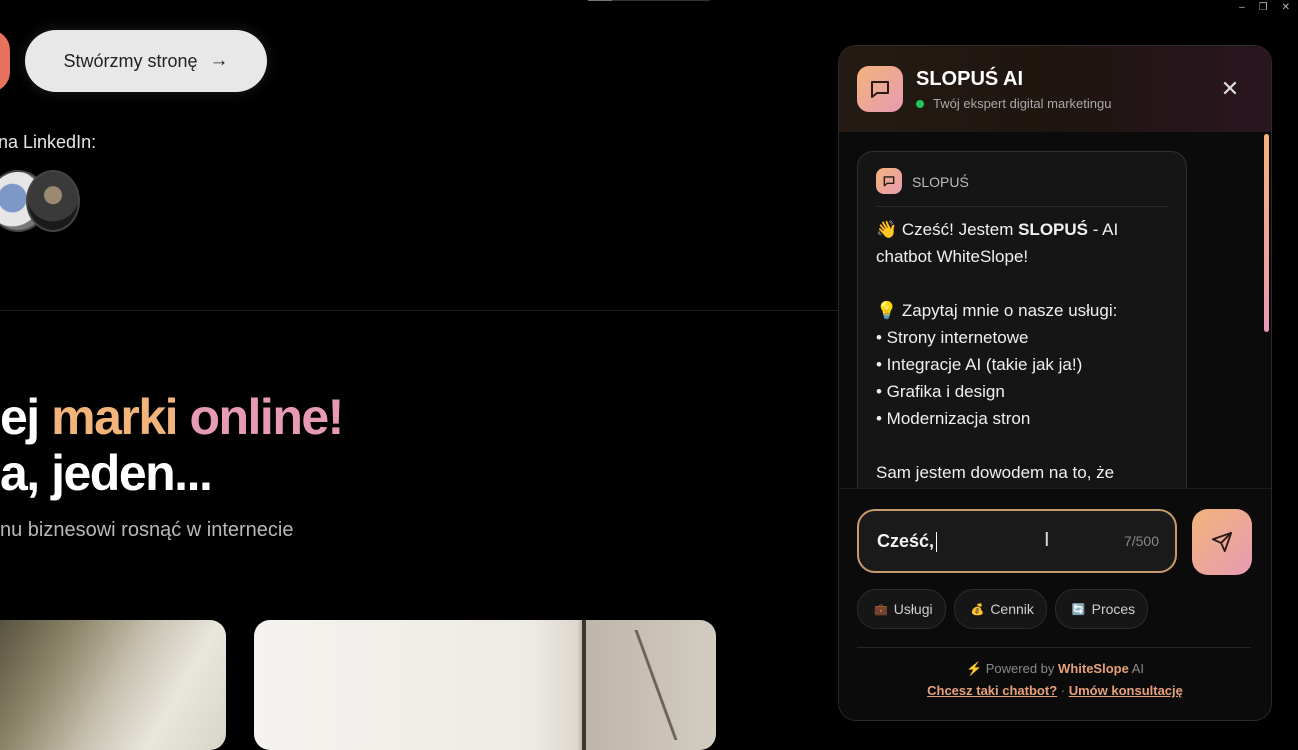 This screenshot has width=1298, height=750. What do you see at coordinates (53, 201) in the screenshot?
I see `avatar` at bounding box center [53, 201].